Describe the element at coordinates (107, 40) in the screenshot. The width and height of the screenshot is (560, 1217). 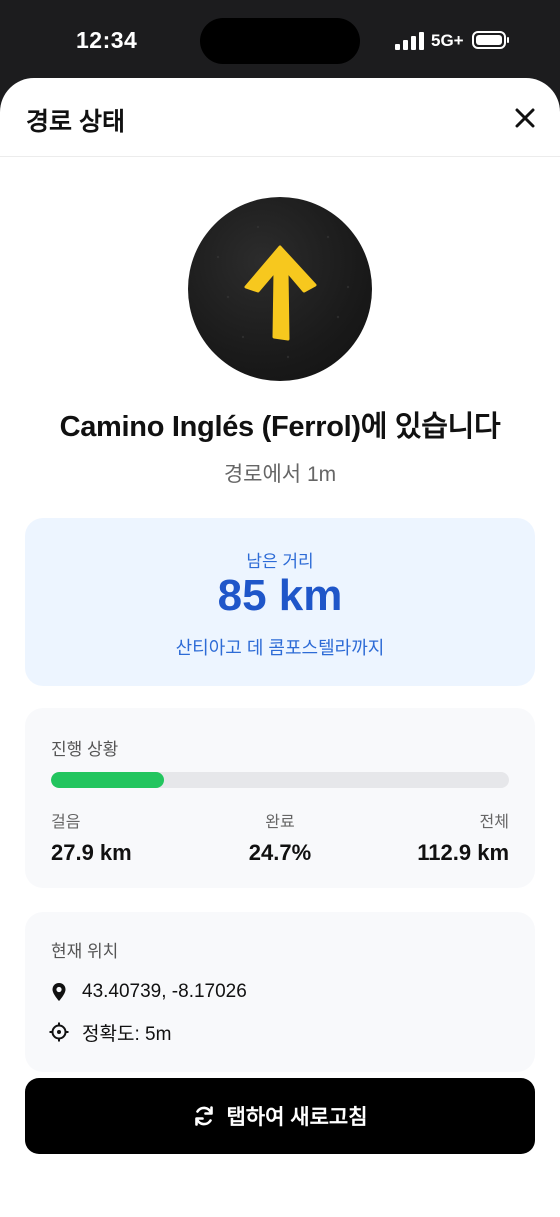
I see `status-time: 12:34` at that location.